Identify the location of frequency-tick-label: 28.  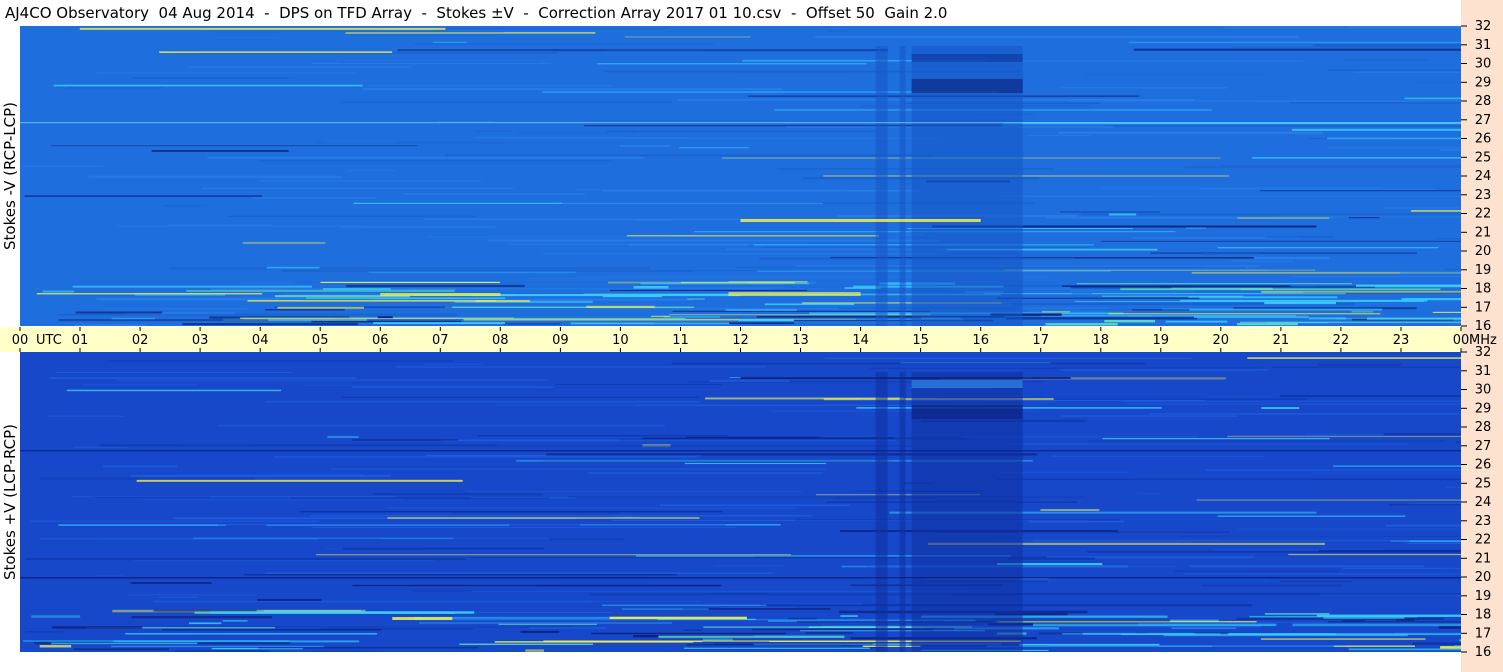
(1483, 101).